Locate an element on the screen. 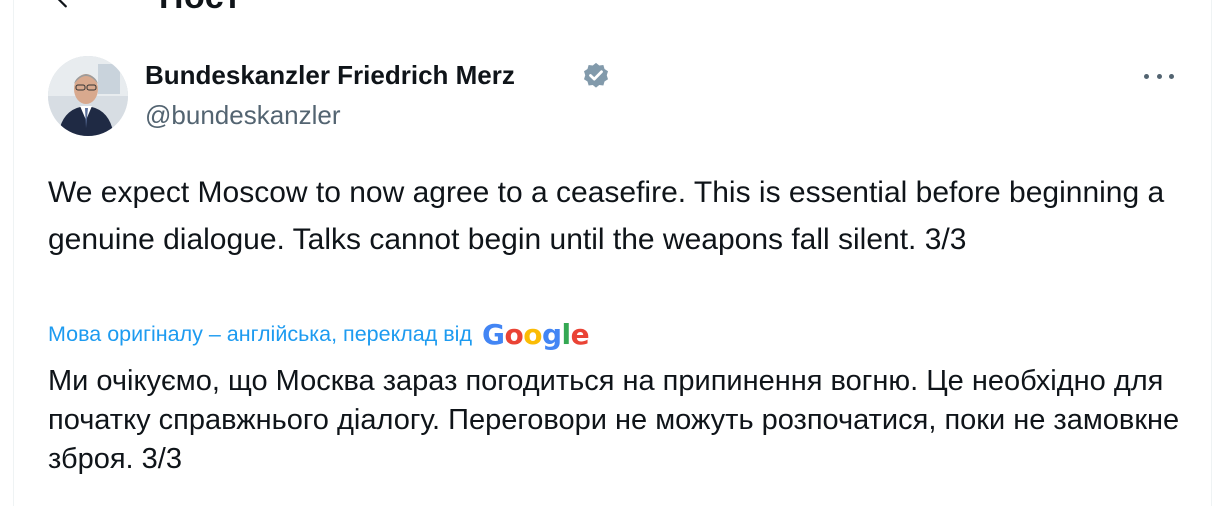 The width and height of the screenshot is (1214, 506). avatar-photo is located at coordinates (88, 96).